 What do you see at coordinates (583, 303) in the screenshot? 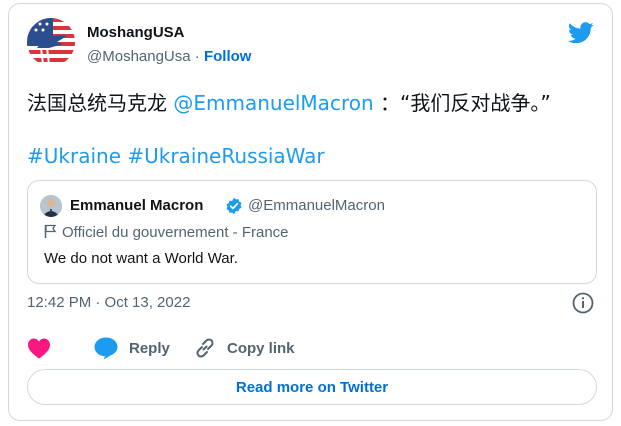
I see `info-icon` at bounding box center [583, 303].